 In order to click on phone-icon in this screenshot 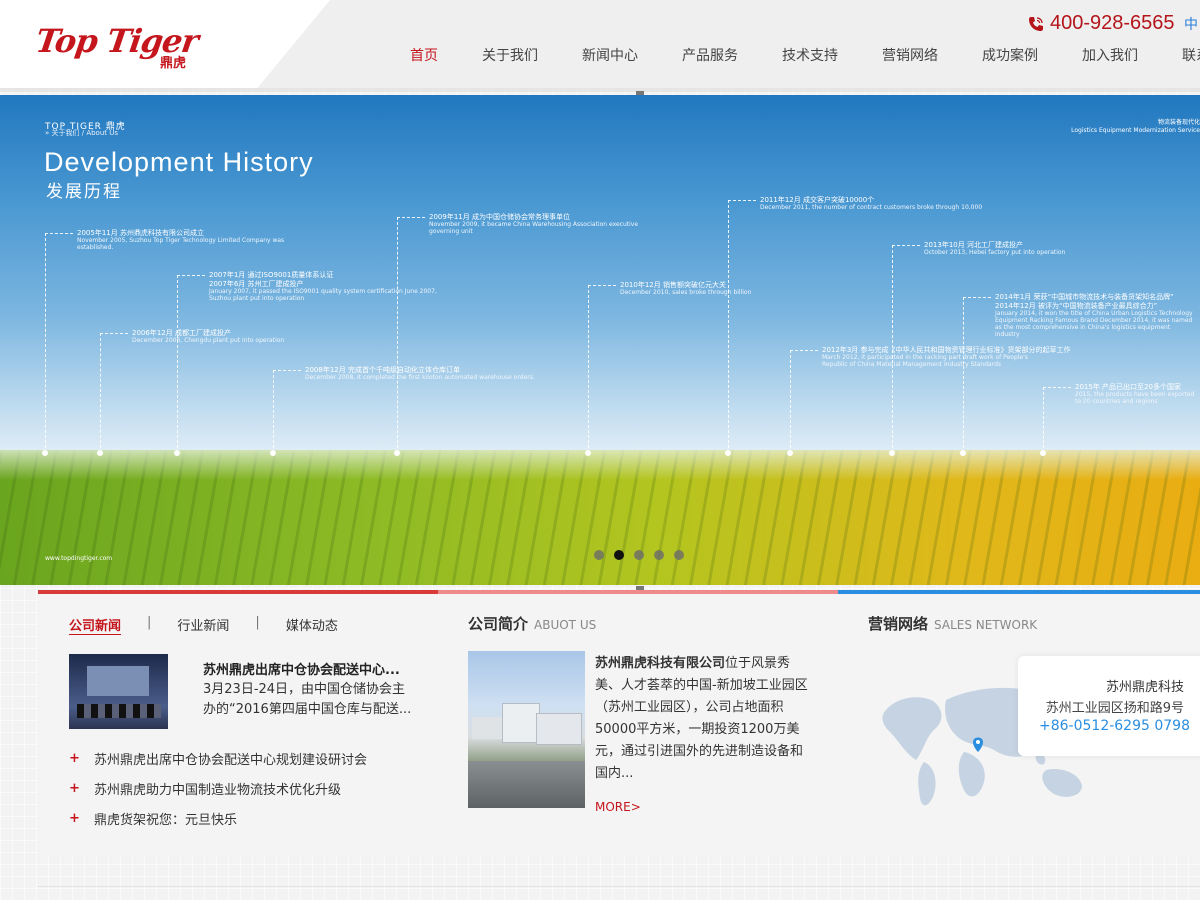, I will do `click(1036, 23)`.